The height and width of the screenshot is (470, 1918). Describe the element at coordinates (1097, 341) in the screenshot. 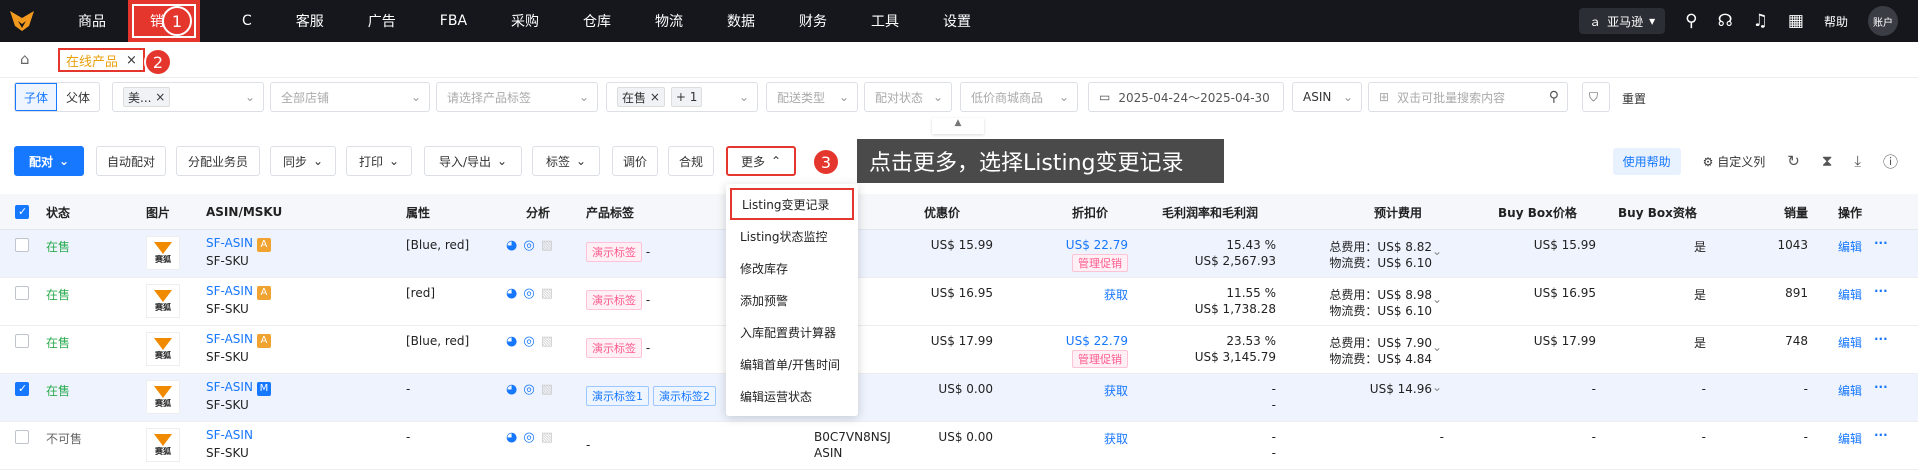

I see `cut-price: US$ 22.79` at that location.